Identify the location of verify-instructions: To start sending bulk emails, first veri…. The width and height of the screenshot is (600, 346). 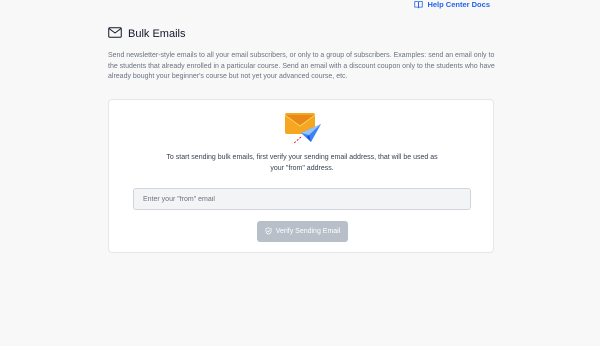
(302, 163).